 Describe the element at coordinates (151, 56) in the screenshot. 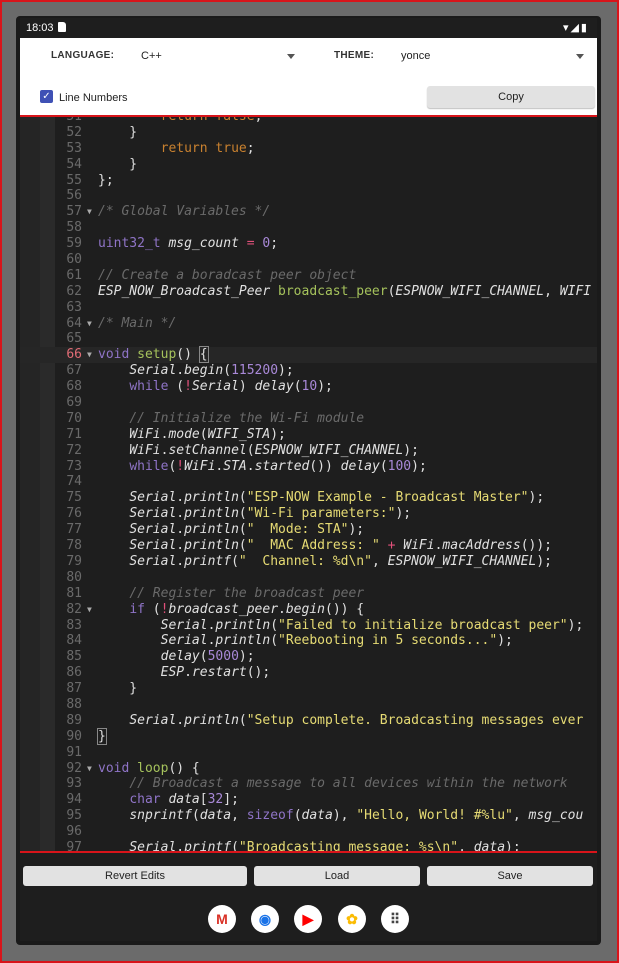

I see `language-value: C++` at that location.